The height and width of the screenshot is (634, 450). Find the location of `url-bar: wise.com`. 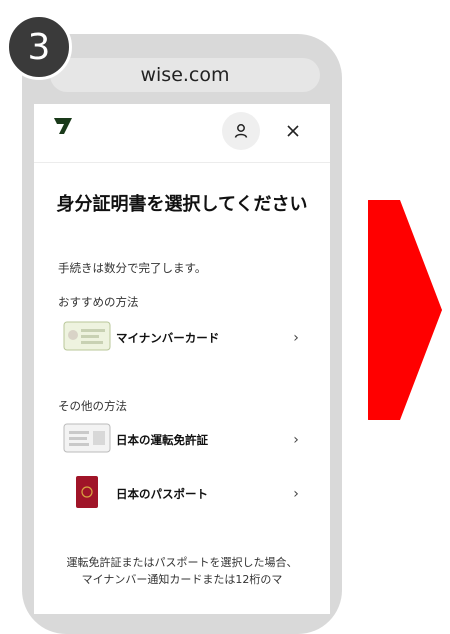

url-bar: wise.com is located at coordinates (185, 75).